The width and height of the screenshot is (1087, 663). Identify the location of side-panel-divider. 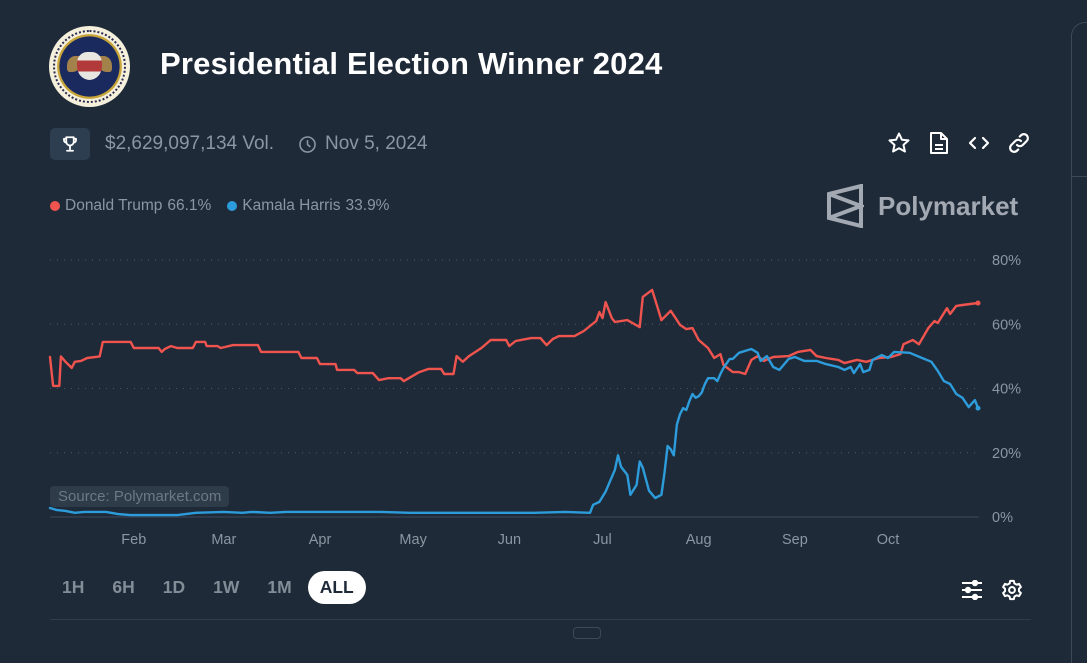
(1079, 176).